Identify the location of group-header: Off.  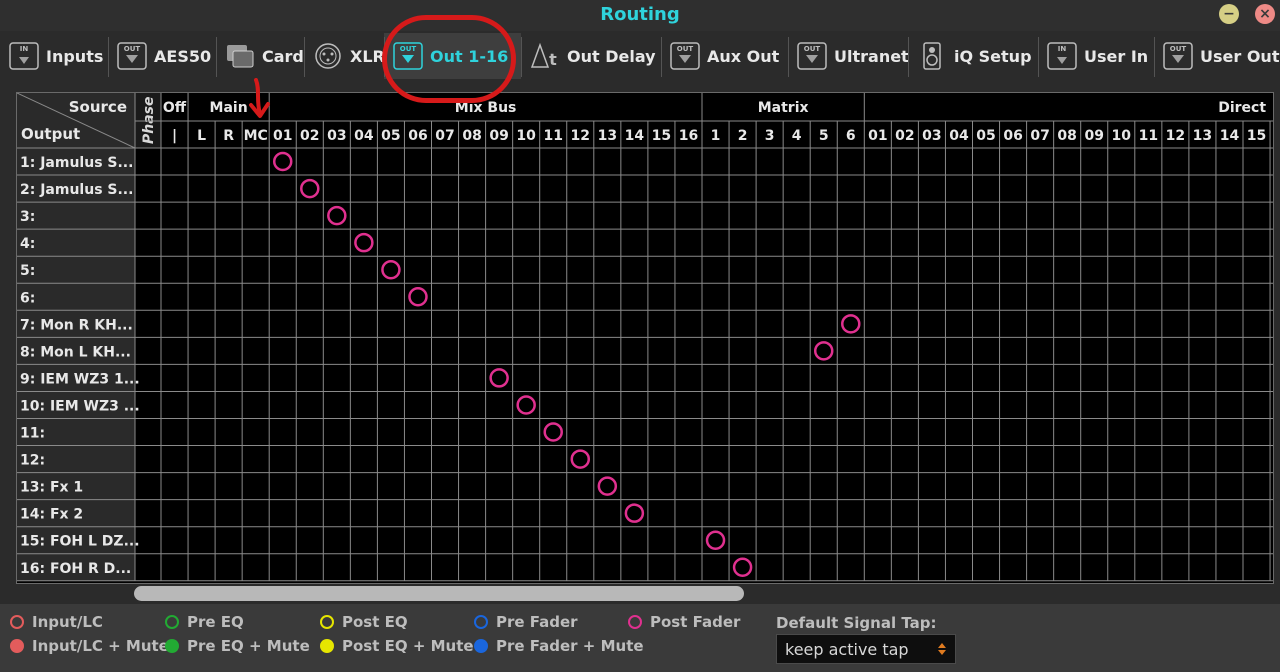
(175, 108).